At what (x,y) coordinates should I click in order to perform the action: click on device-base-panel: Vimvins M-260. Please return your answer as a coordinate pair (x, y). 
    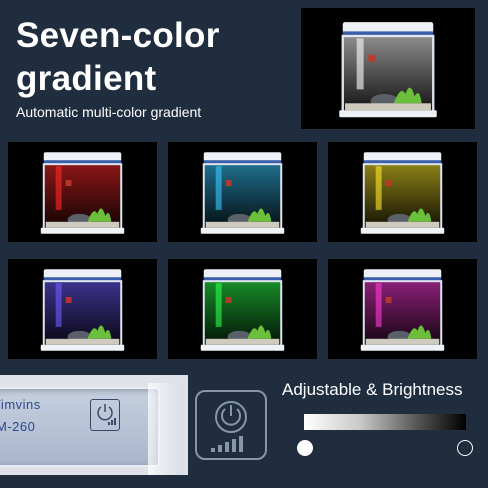
    Looking at the image, I should click on (92, 429).